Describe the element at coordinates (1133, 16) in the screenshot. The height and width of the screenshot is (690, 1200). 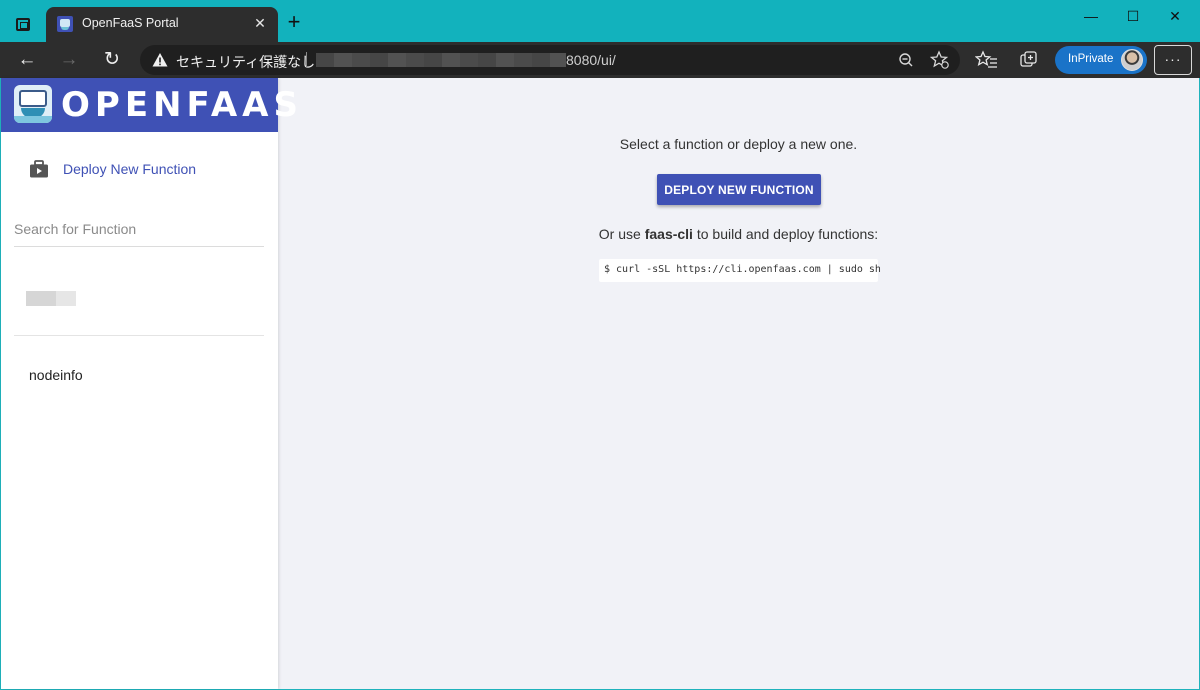
I see `maximize-button: ☐` at that location.